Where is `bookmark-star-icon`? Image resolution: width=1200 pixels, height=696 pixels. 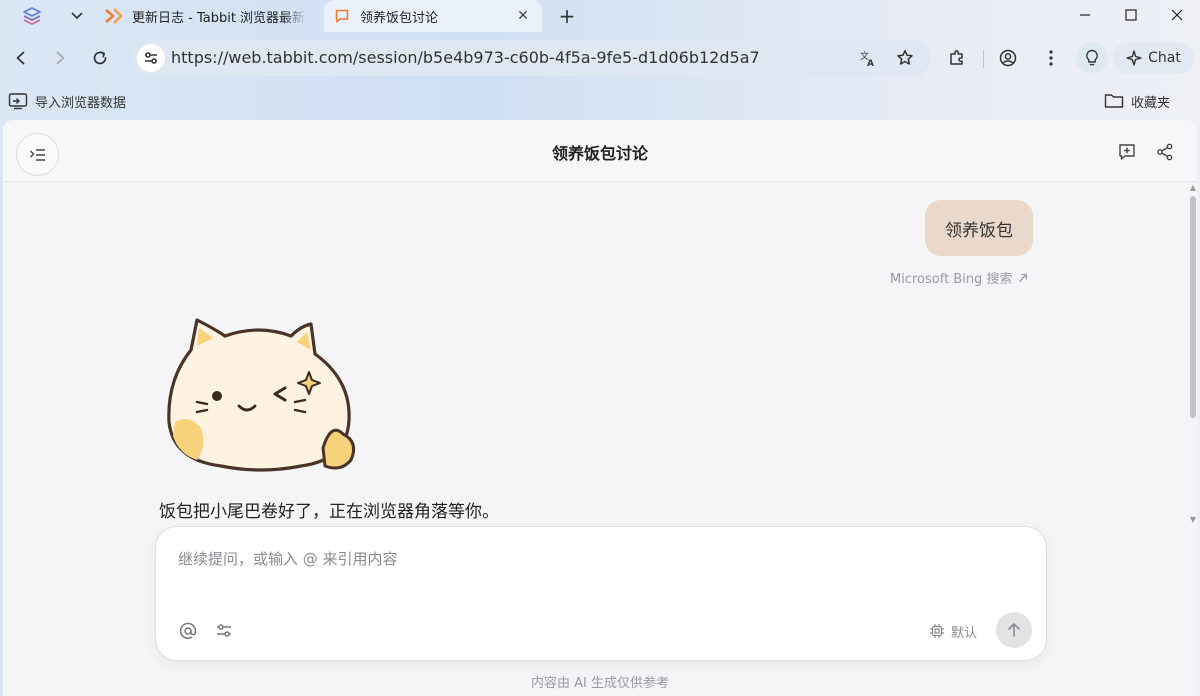
bookmark-star-icon is located at coordinates (905, 58).